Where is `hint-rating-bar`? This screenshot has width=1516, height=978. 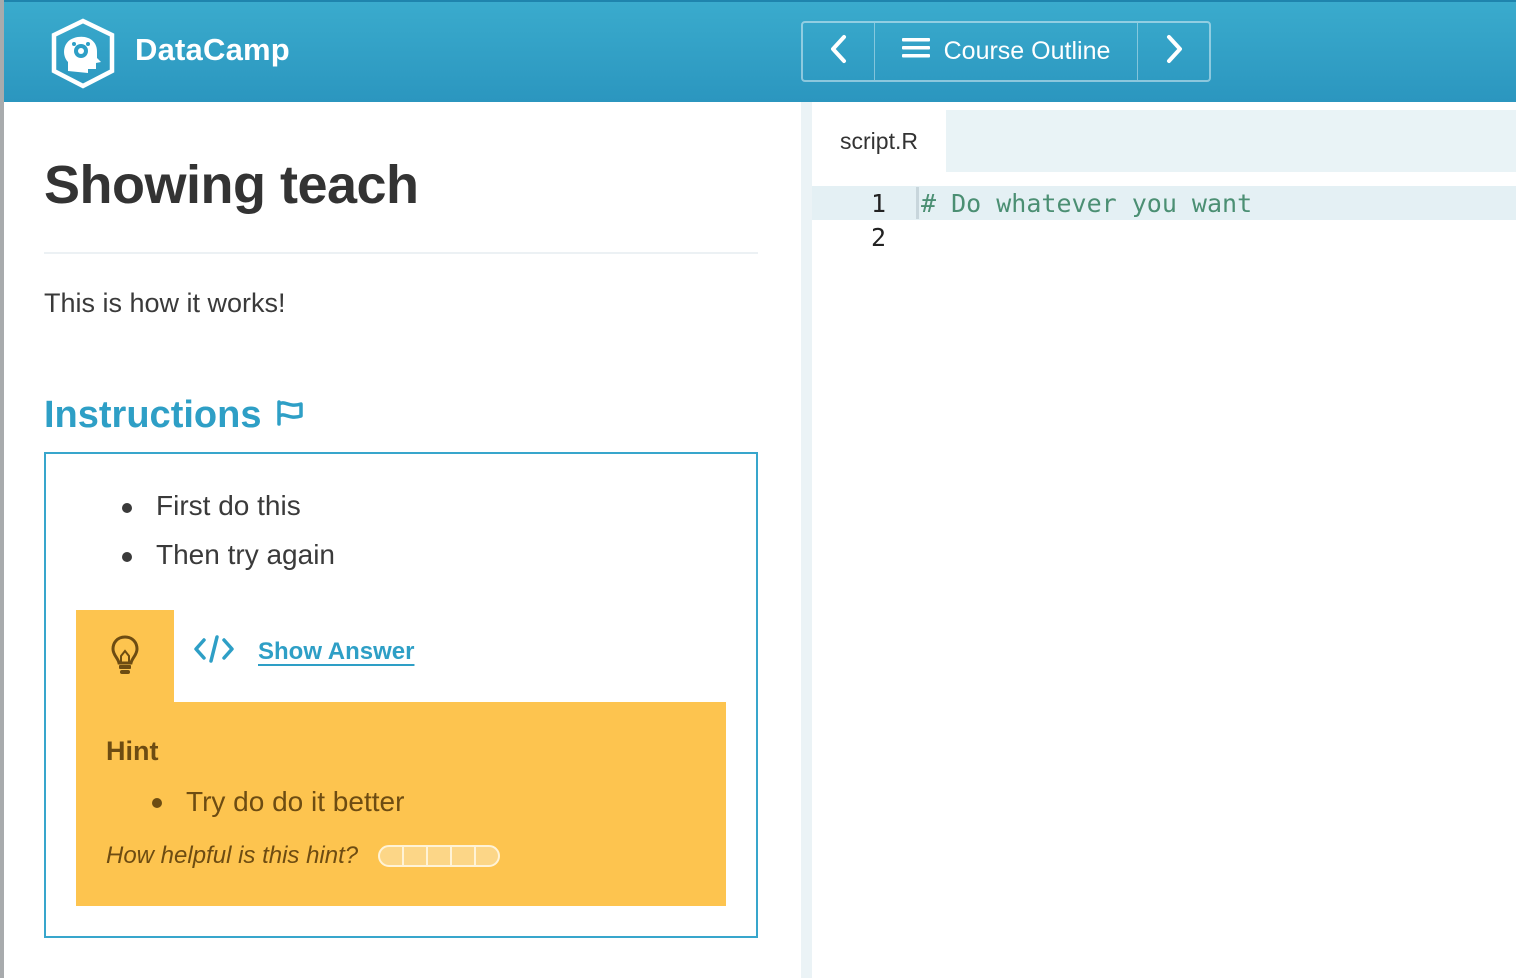 hint-rating-bar is located at coordinates (439, 856).